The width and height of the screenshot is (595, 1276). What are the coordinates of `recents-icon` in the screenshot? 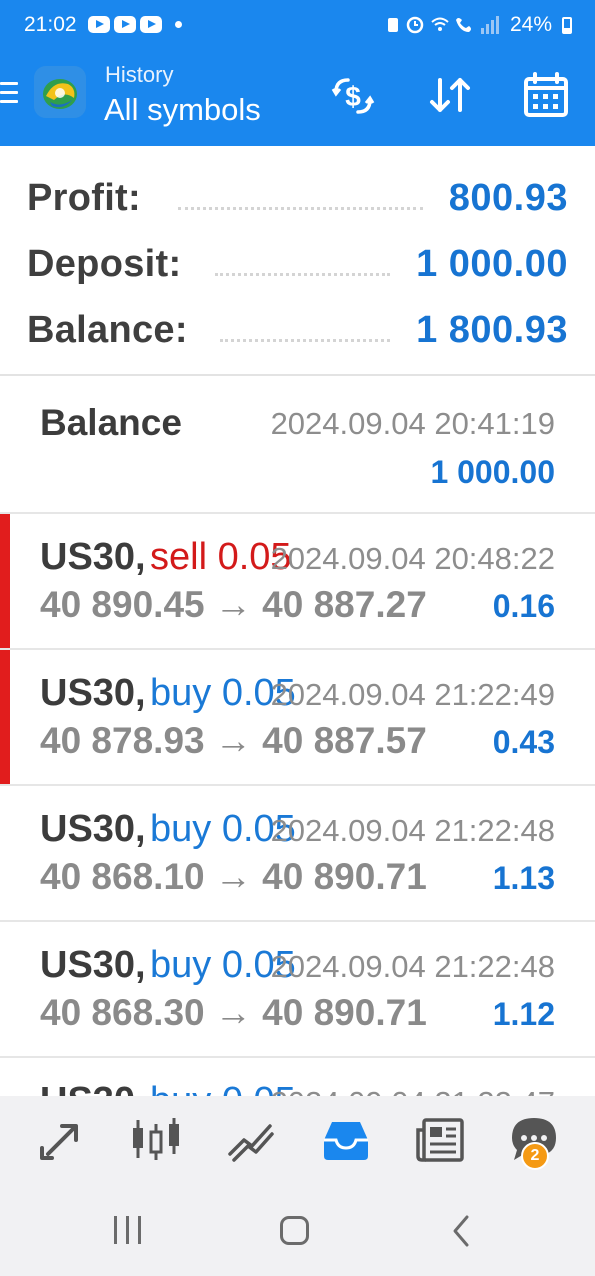 It's located at (129, 1230).